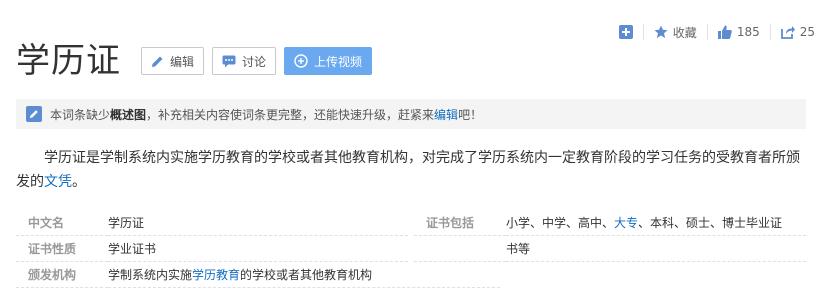 Image resolution: width=831 pixels, height=294 pixels. Describe the element at coordinates (62, 249) in the screenshot. I see `info-key: 证书性质` at that location.